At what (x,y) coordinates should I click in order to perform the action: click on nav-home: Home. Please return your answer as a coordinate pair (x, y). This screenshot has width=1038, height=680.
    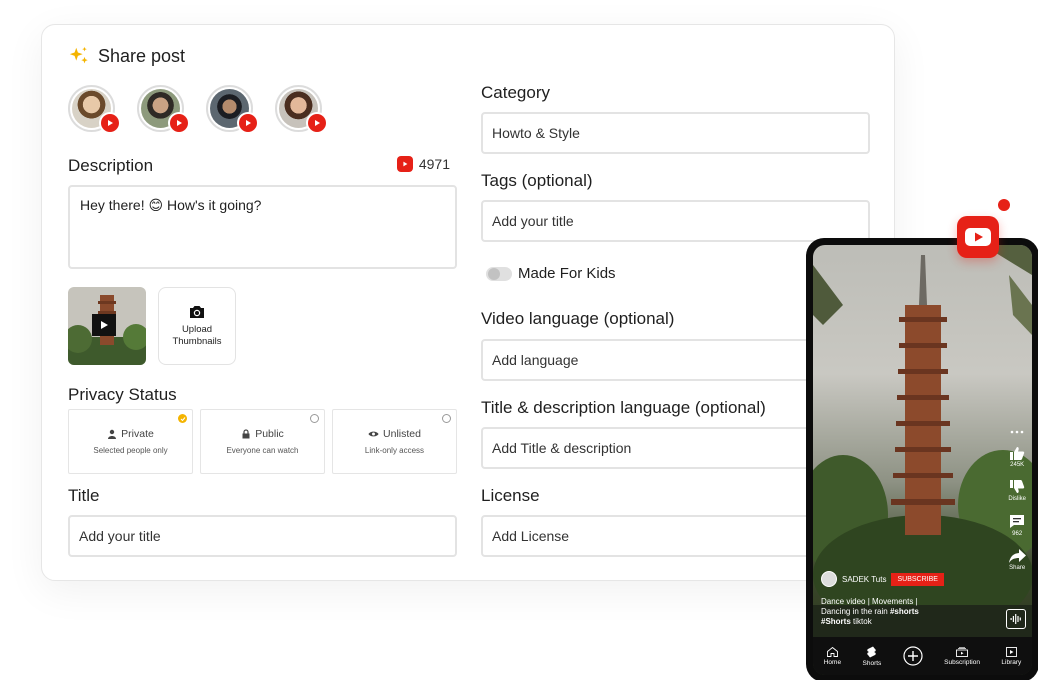
    Looking at the image, I should click on (832, 656).